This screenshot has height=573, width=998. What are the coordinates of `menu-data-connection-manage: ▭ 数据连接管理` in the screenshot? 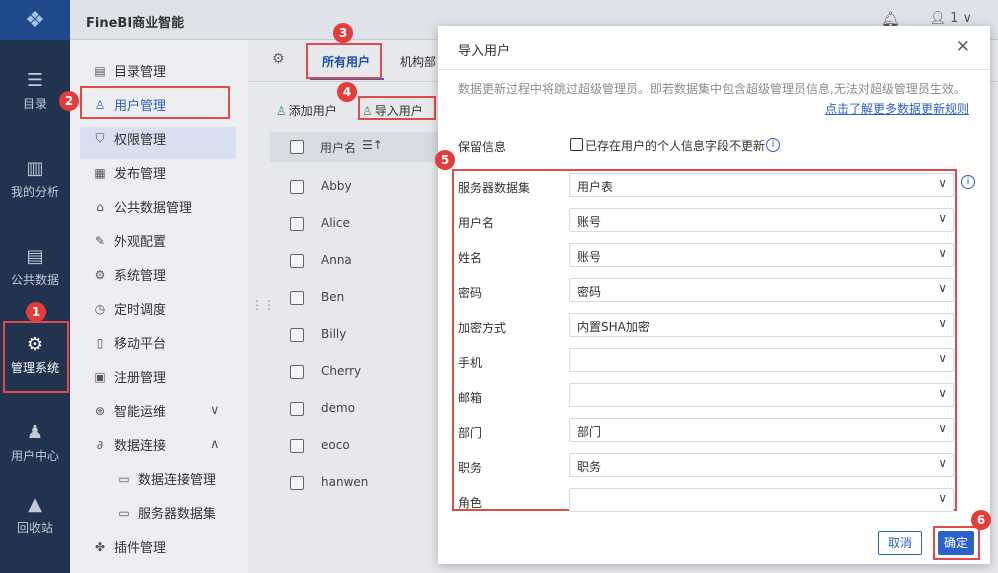 It's located at (166, 479).